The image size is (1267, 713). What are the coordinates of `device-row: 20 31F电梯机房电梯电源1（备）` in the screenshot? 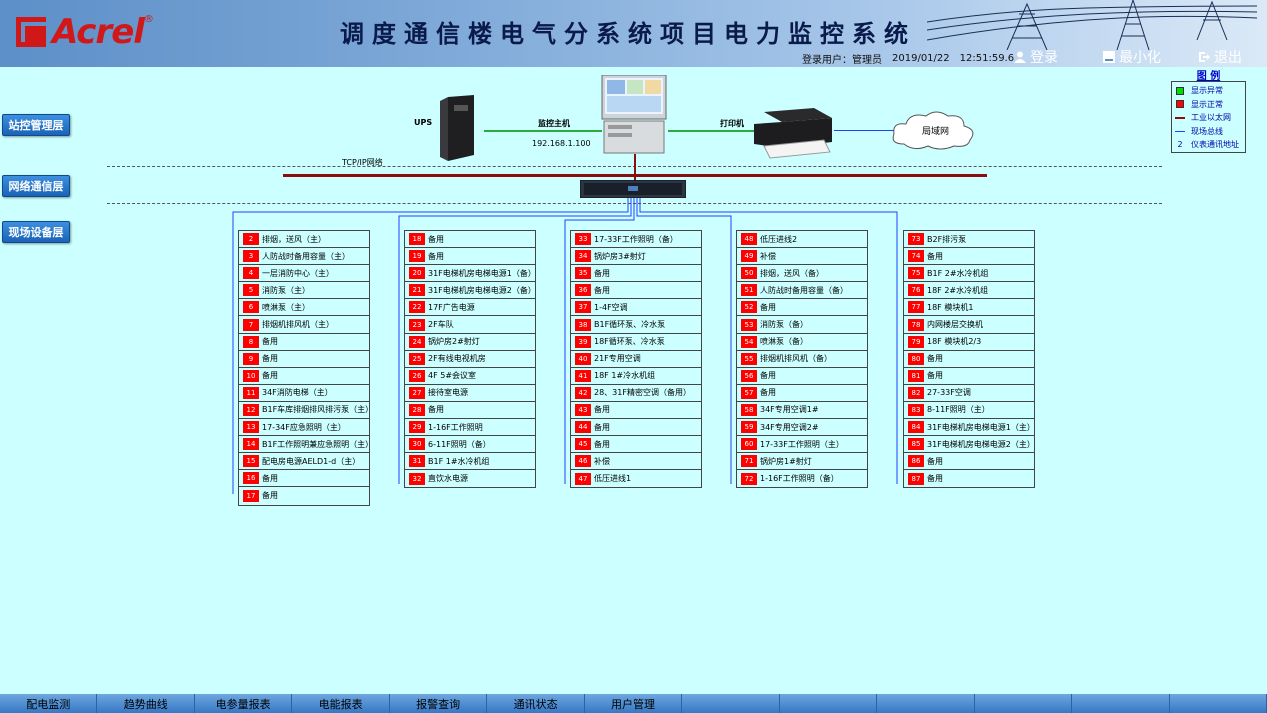 It's located at (470, 274).